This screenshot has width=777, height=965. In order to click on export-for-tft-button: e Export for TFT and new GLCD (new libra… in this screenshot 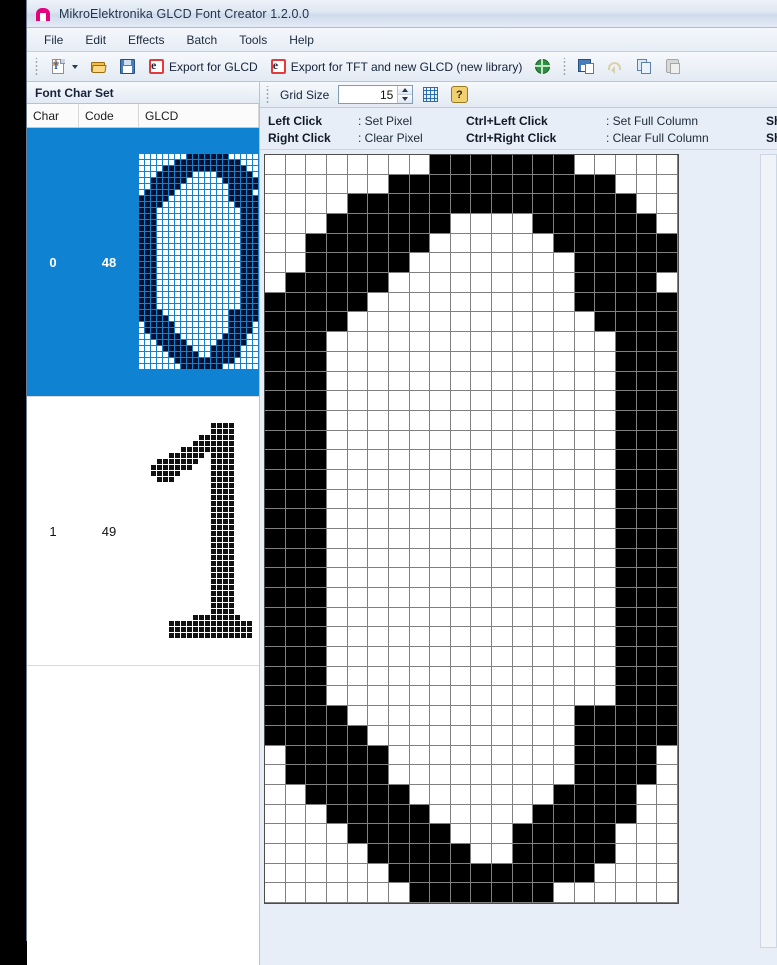, I will do `click(396, 67)`.